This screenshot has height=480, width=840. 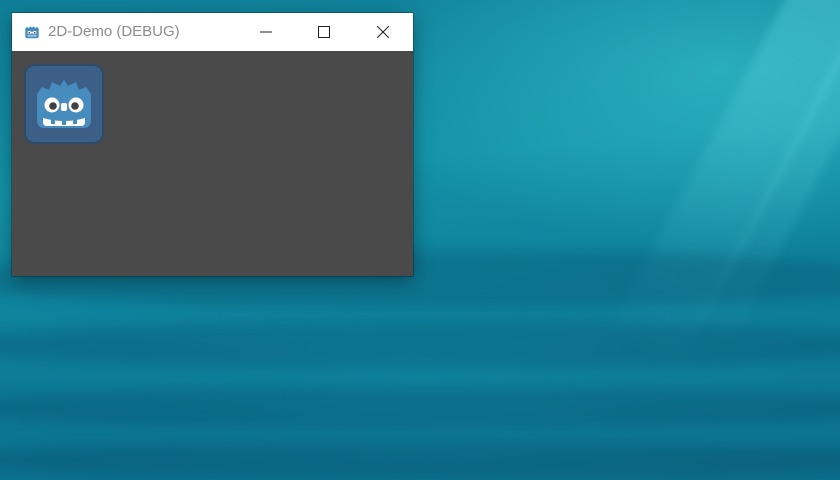 I want to click on window-title: 2D-Demo (DEBUG), so click(x=114, y=31).